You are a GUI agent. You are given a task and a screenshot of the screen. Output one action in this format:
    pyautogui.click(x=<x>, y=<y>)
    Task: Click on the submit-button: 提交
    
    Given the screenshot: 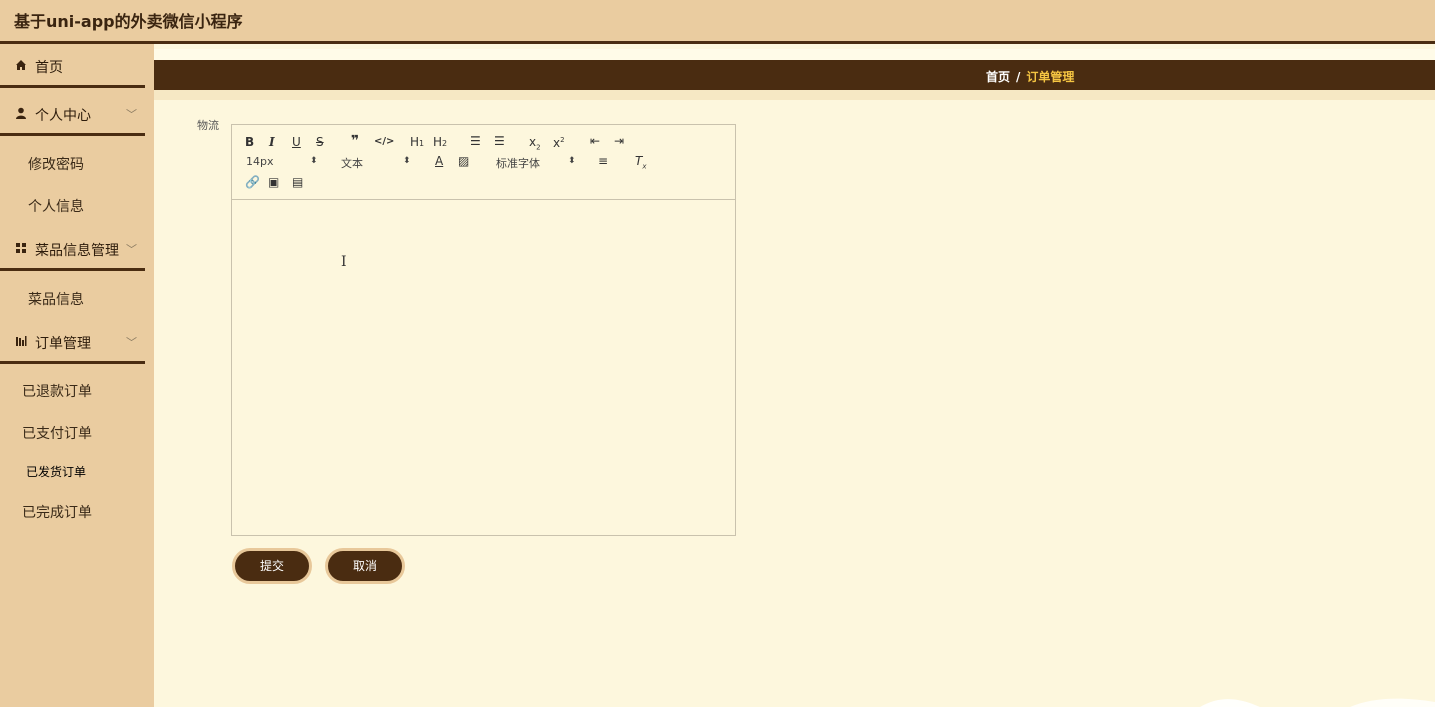 What is the action you would take?
    pyautogui.click(x=272, y=566)
    